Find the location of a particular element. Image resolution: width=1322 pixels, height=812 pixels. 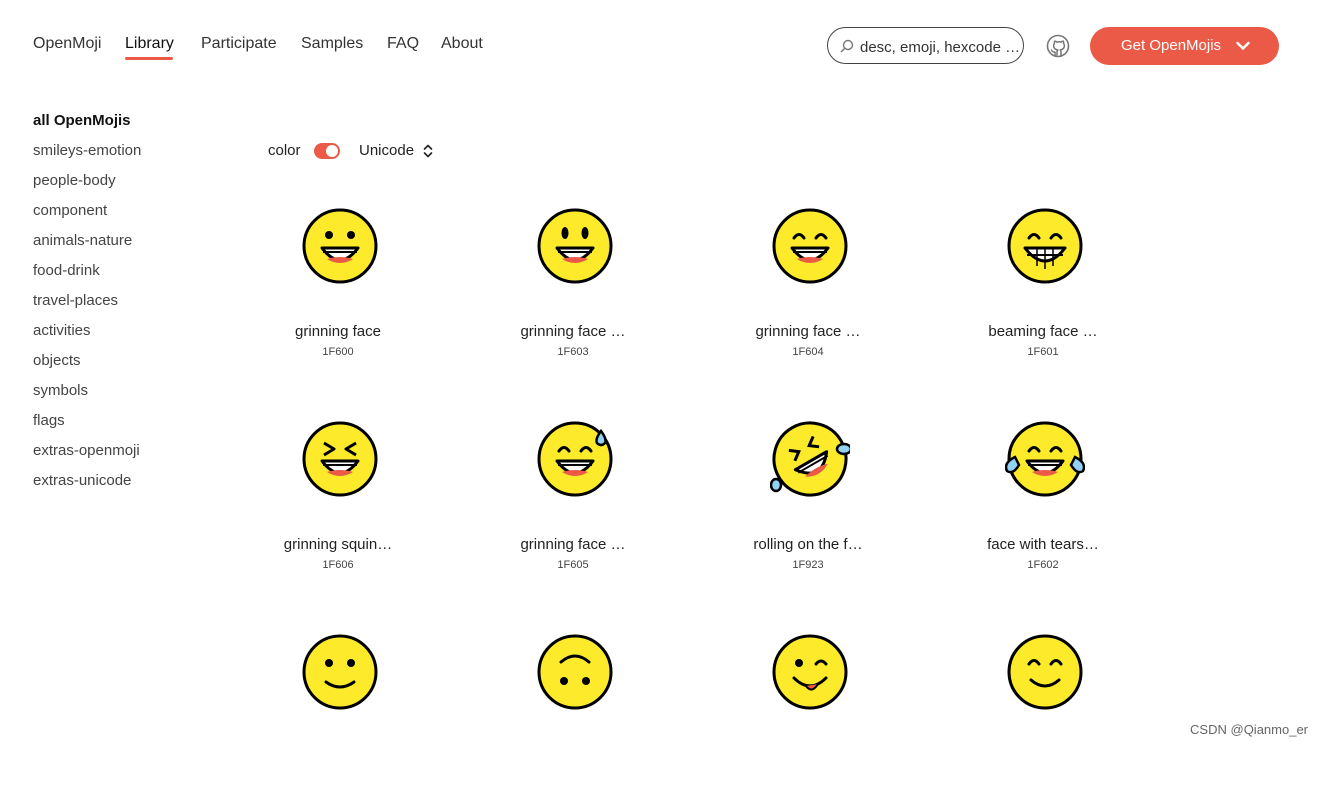

get-openmojis-button: Get OpenMojis is located at coordinates (1184, 46).